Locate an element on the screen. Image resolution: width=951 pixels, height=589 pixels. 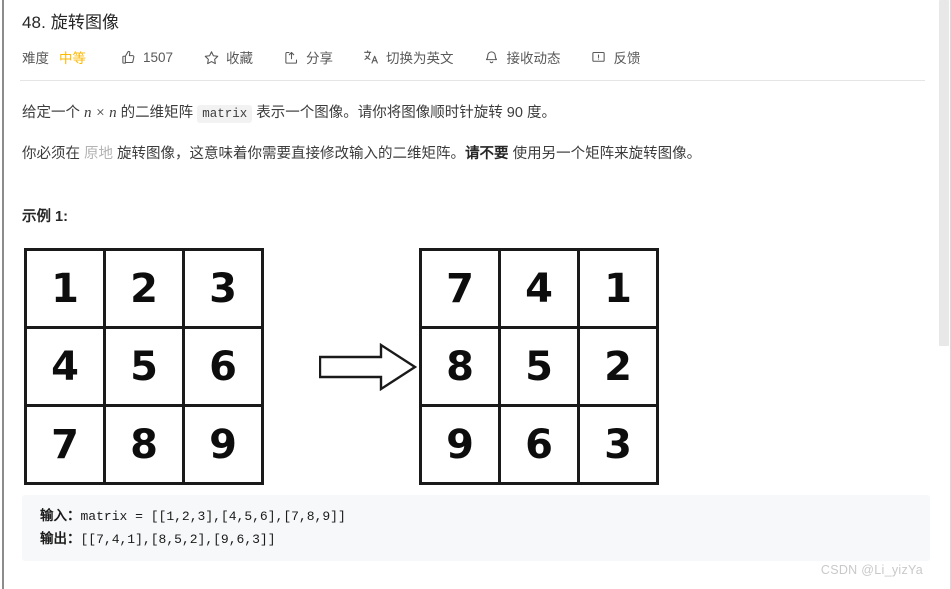
desc2-strong: 请不要 is located at coordinates (487, 154).